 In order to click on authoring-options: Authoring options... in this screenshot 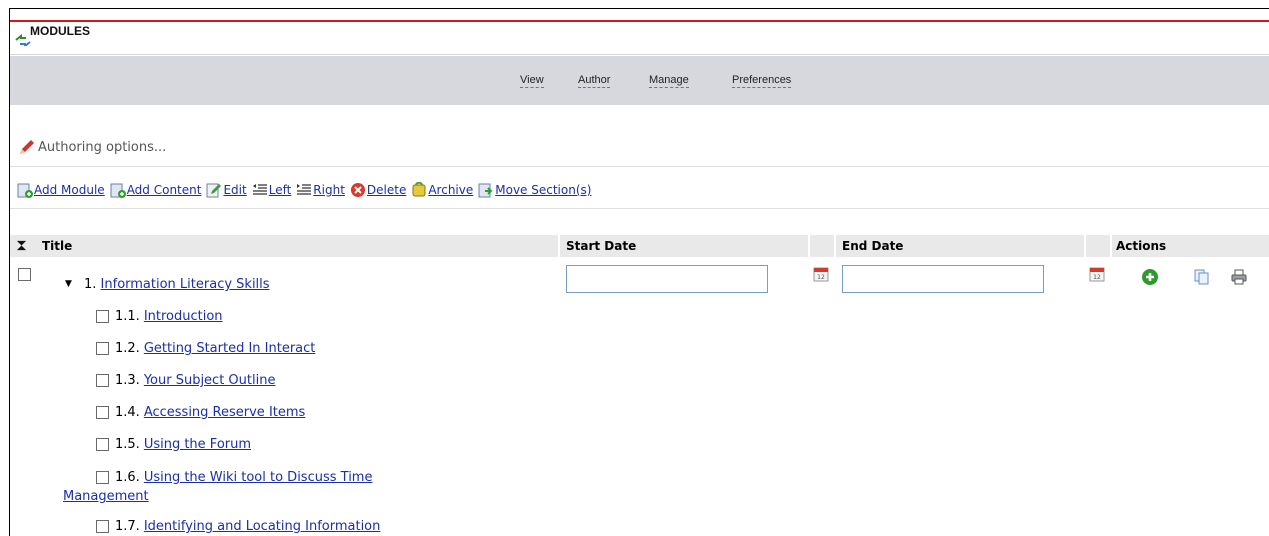, I will do `click(92, 147)`.